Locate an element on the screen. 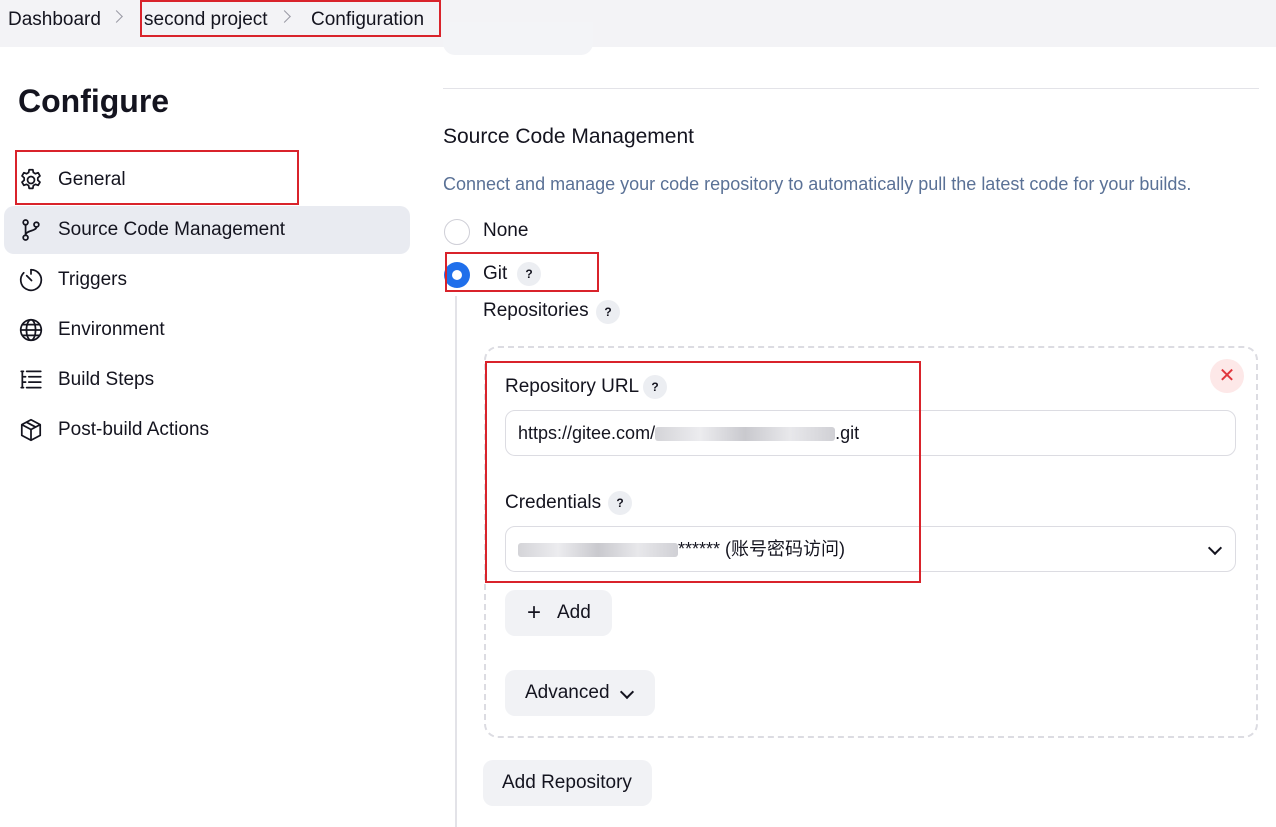 Image resolution: width=1276 pixels, height=827 pixels. sidebar-item-label: Environment is located at coordinates (111, 329).